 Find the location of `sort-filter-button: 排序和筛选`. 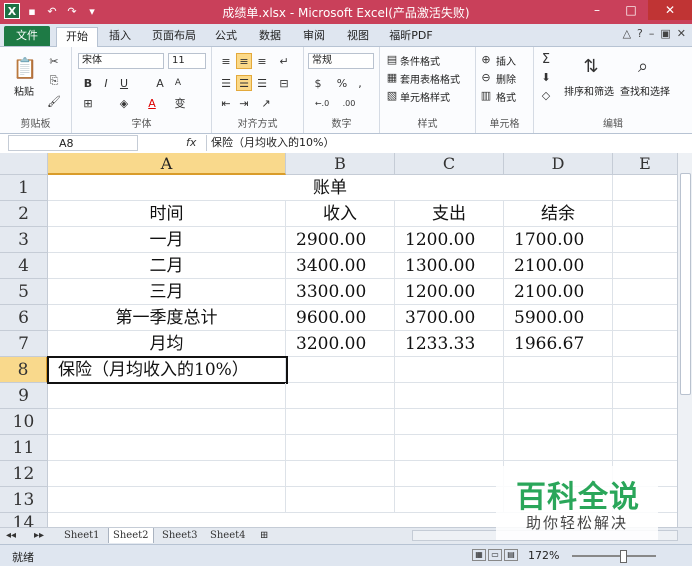

sort-filter-button: 排序和筛选 is located at coordinates (589, 90).